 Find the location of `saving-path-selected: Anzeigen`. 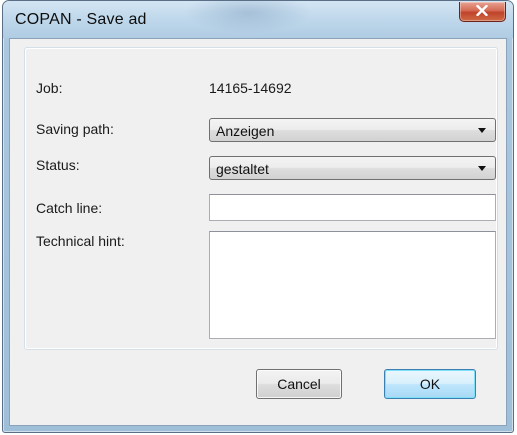

saving-path-selected: Anzeigen is located at coordinates (245, 131).